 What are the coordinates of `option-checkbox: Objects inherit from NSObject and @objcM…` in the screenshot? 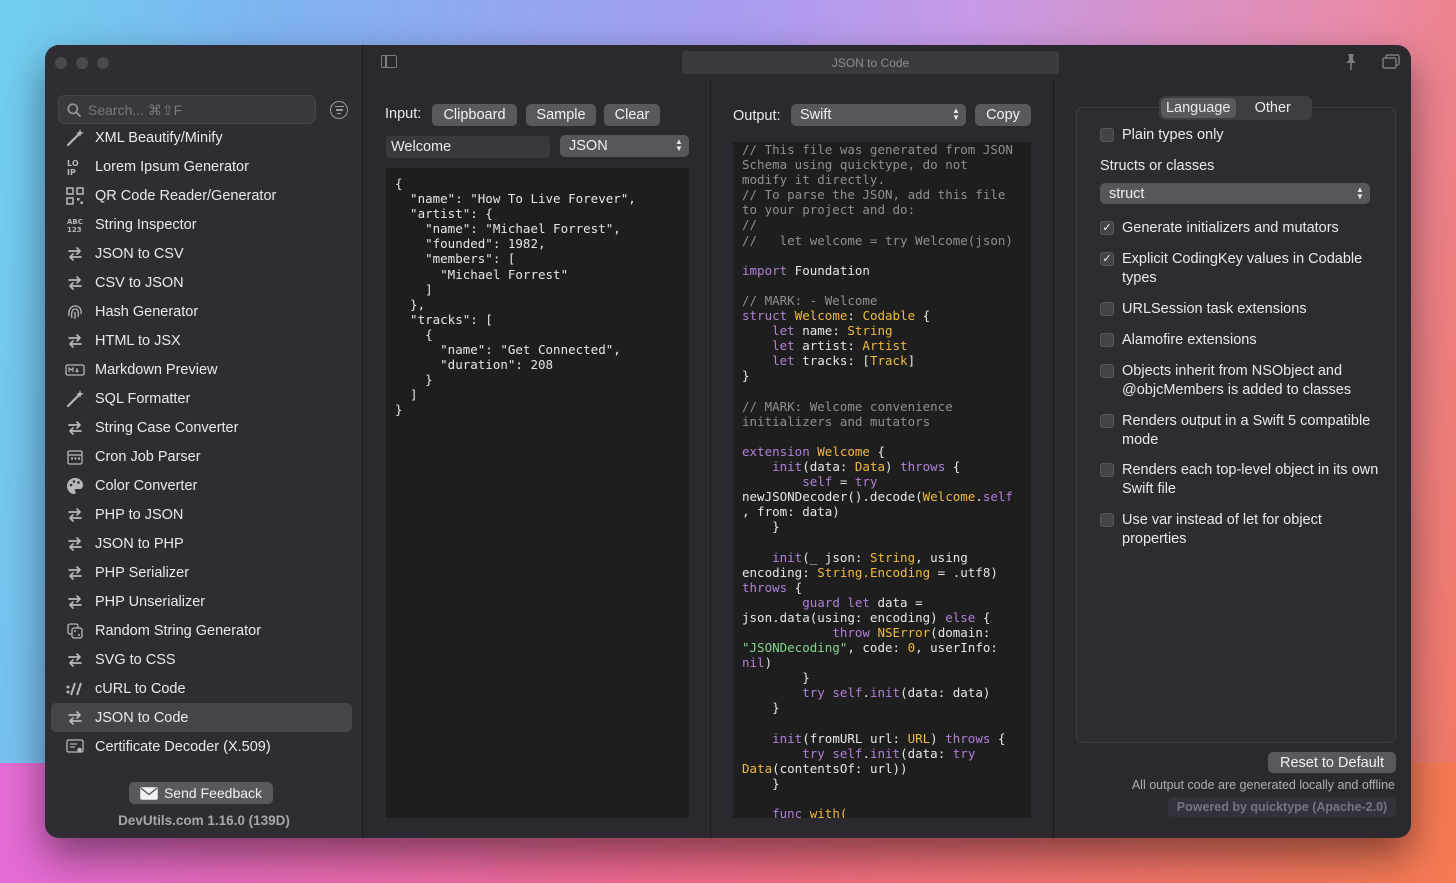 It's located at (1240, 380).